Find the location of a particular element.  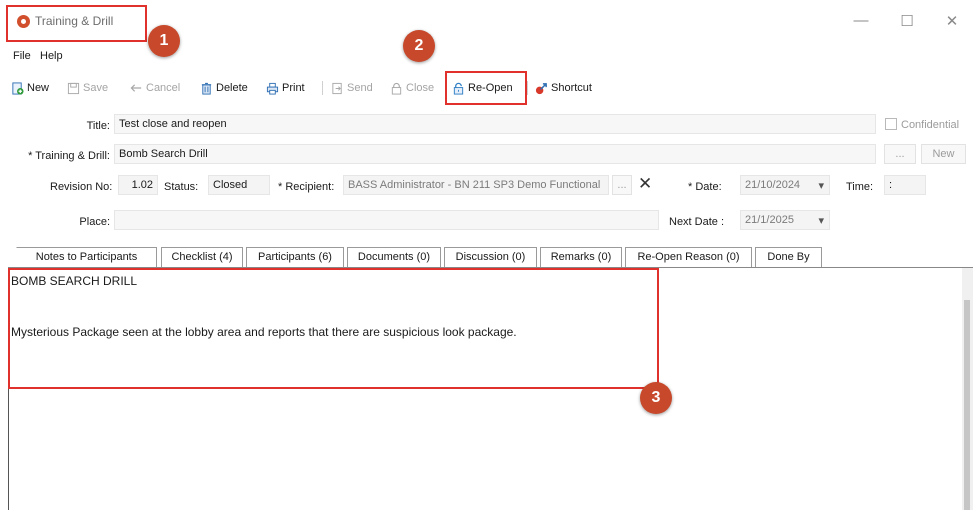

minimize-button: — is located at coordinates (861, 20).